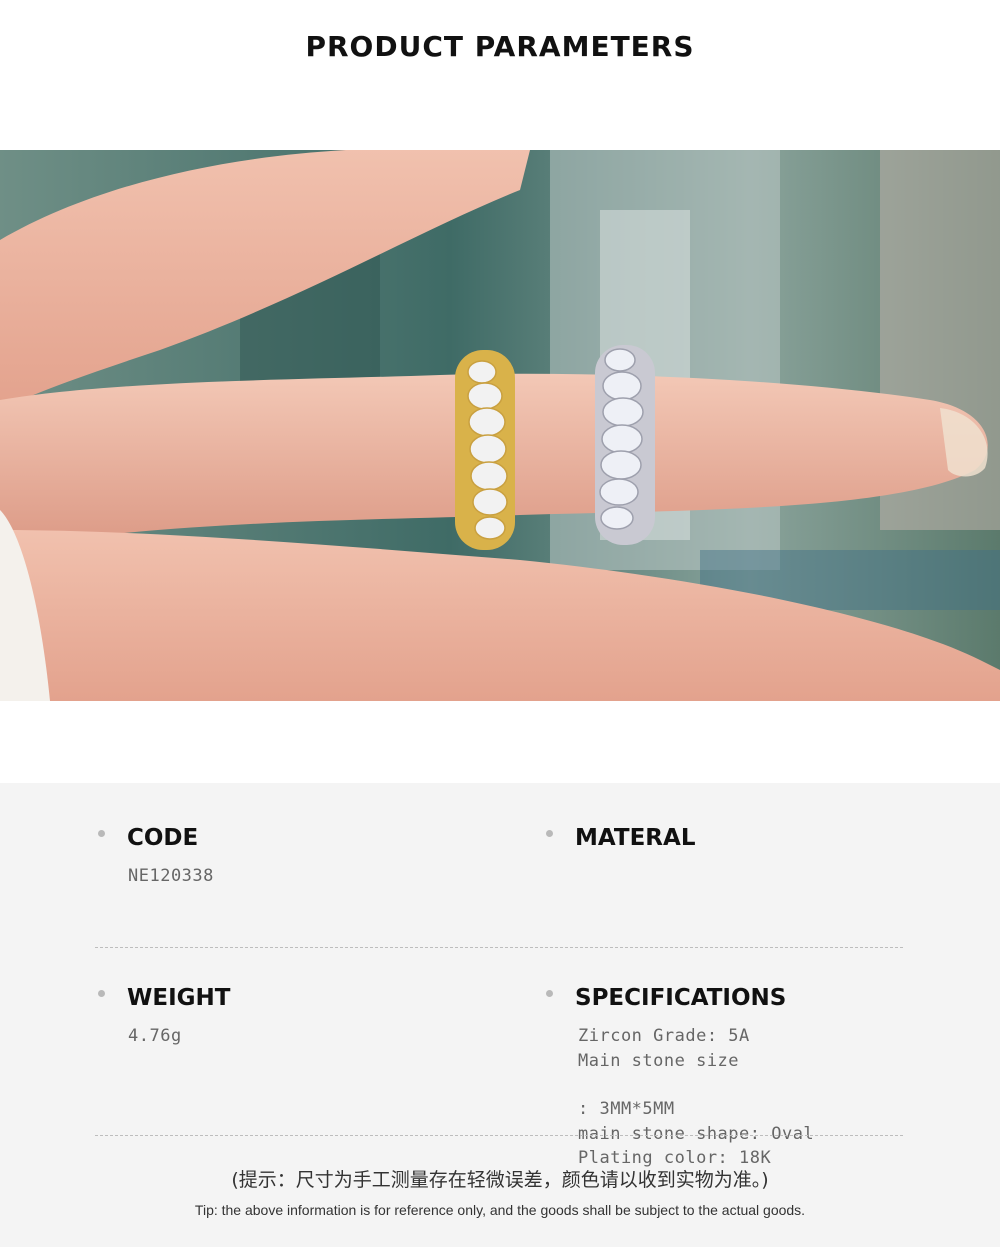 This screenshot has height=1247, width=1000. What do you see at coordinates (171, 876) in the screenshot?
I see `code-value: NE120338` at bounding box center [171, 876].